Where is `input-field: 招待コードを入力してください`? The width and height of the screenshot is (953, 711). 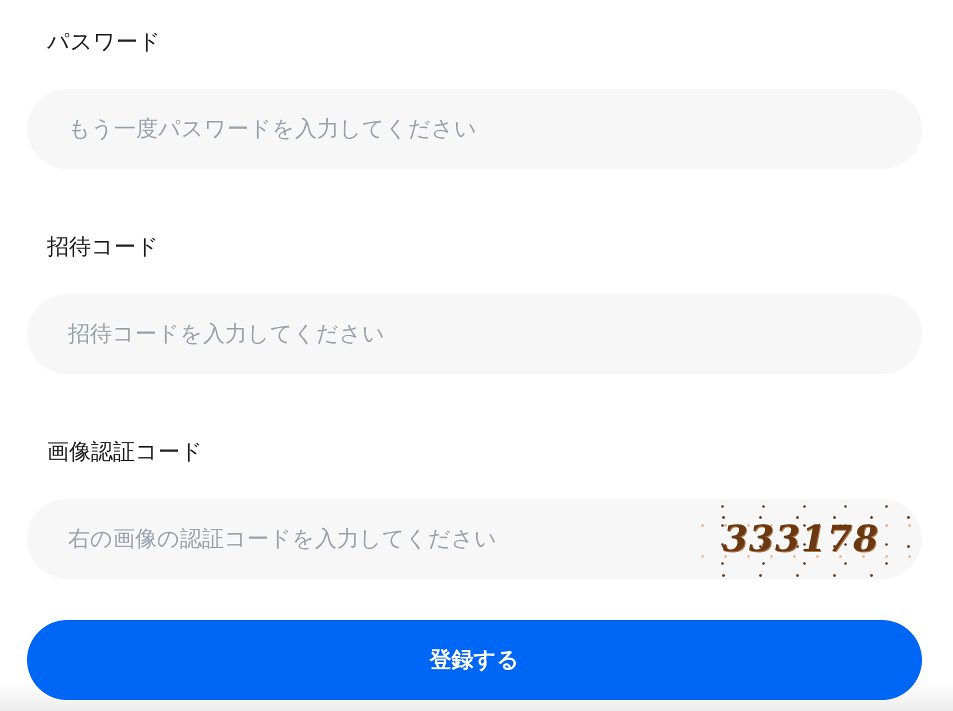
input-field: 招待コードを入力してください is located at coordinates (474, 334).